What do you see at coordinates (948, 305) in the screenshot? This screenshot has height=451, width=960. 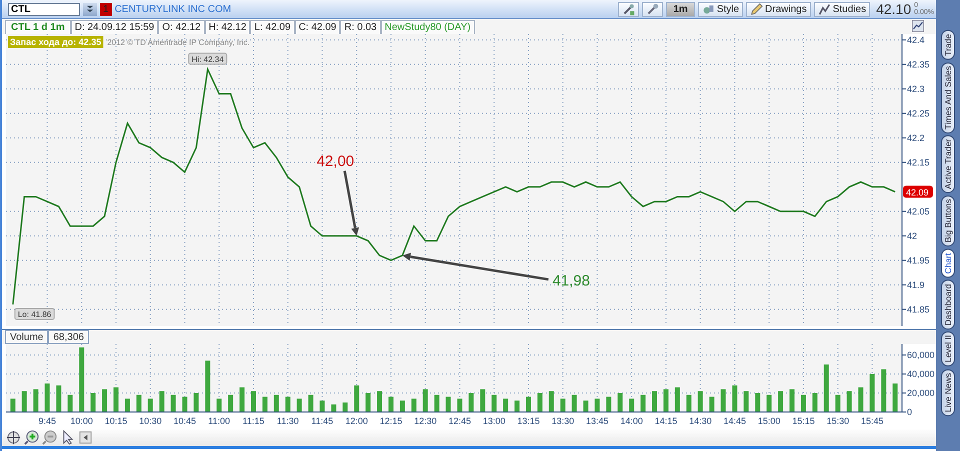 I see `side-tab: Dashboard` at bounding box center [948, 305].